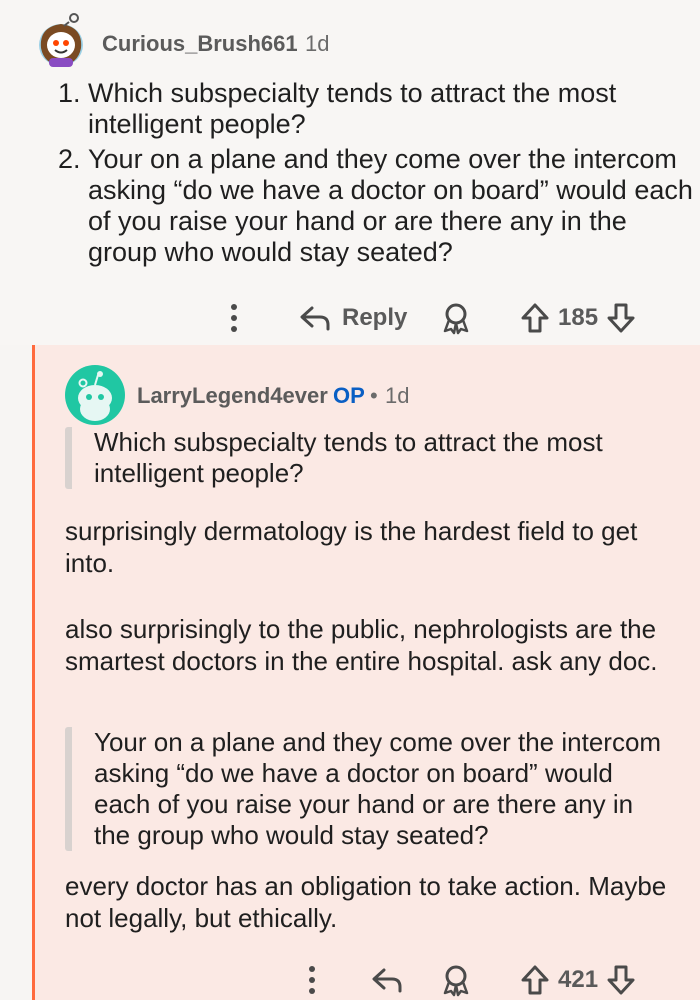 The height and width of the screenshot is (1000, 700). What do you see at coordinates (349, 395) in the screenshot?
I see `op-badge: OP` at bounding box center [349, 395].